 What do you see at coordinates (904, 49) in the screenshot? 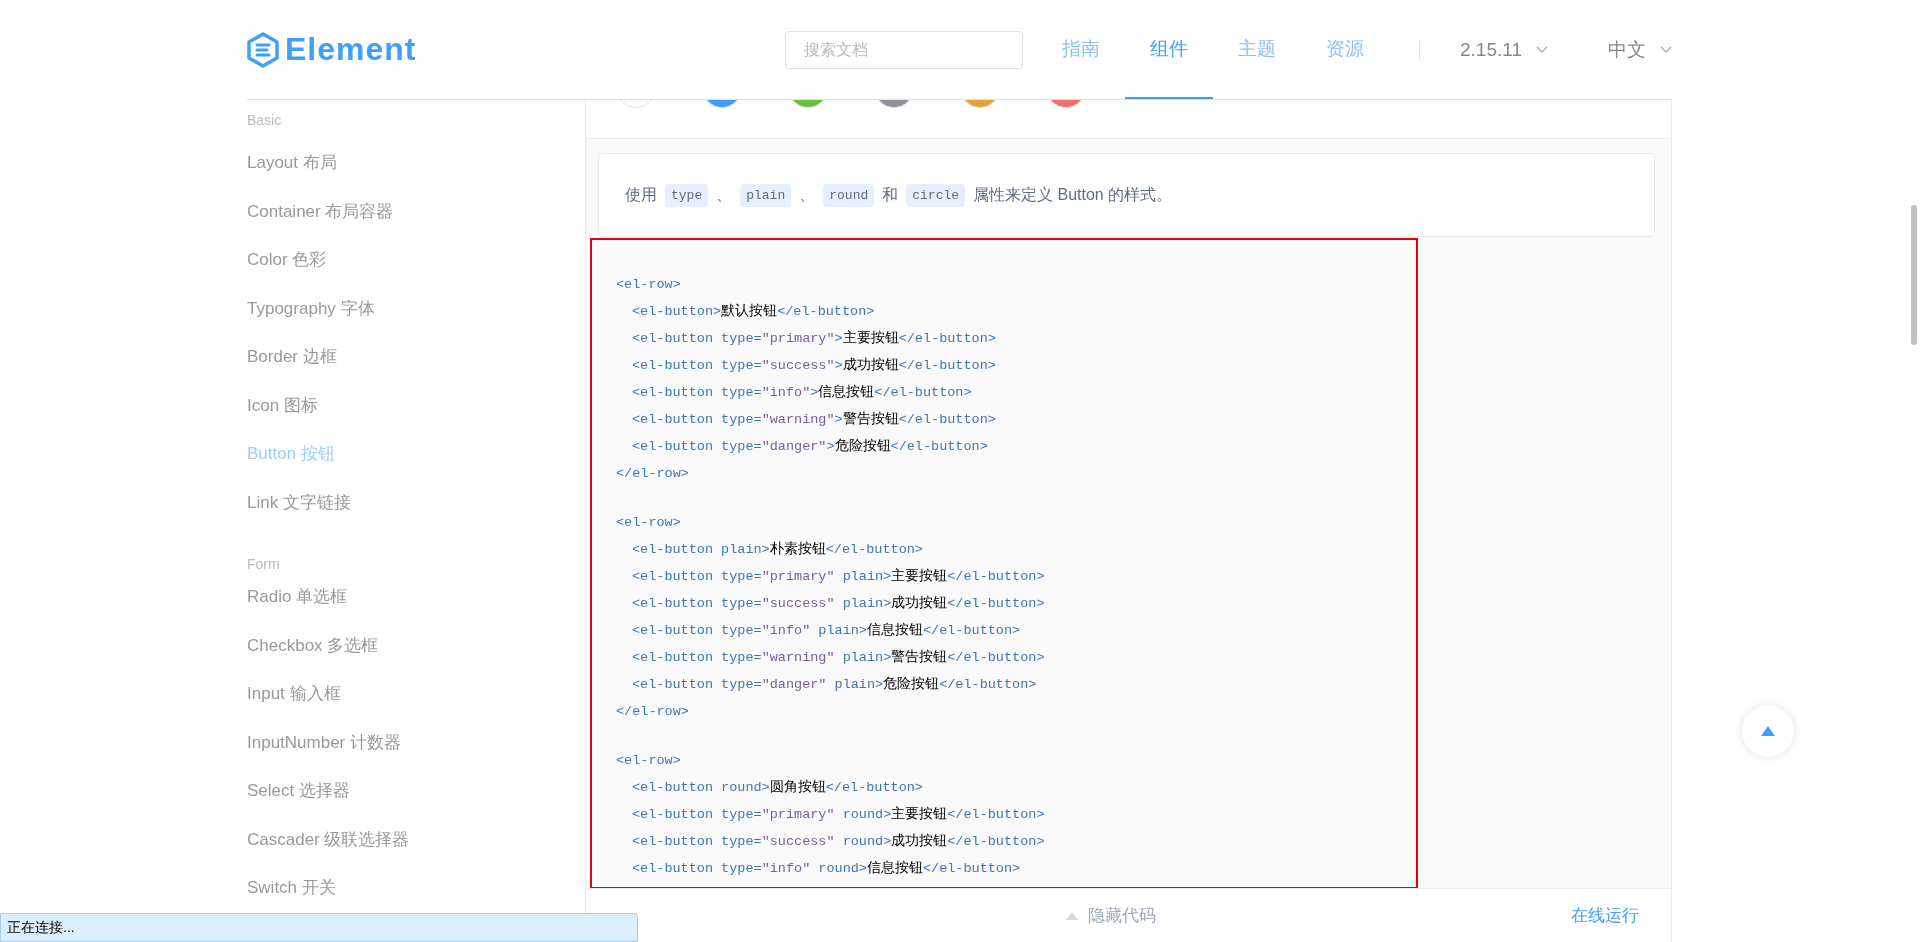
I see `search-field: 搜索文档` at bounding box center [904, 49].